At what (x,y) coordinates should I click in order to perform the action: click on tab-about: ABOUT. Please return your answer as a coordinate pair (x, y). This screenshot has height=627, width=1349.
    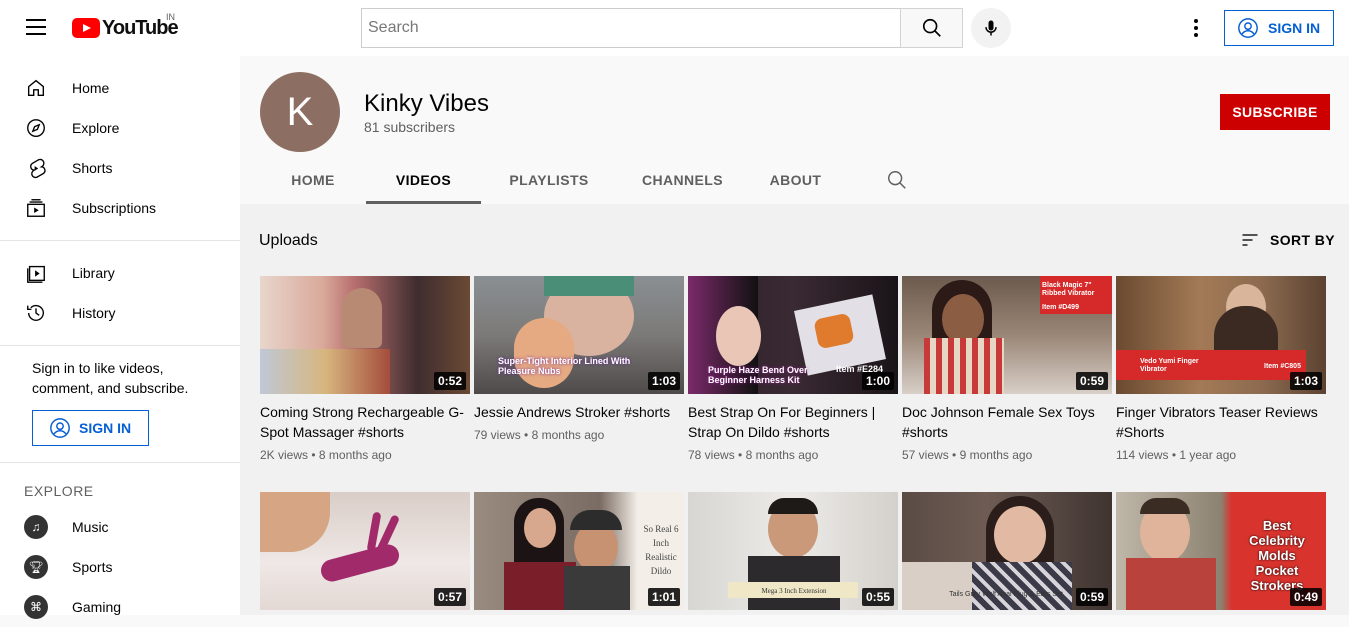
    Looking at the image, I should click on (795, 180).